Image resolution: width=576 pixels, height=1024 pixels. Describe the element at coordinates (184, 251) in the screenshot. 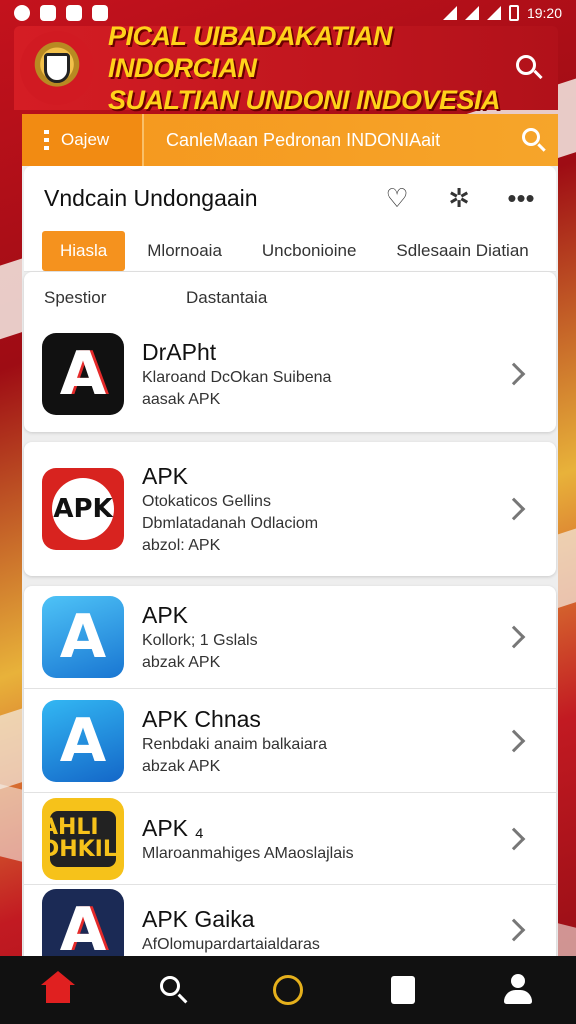

I see `tab-mlornoaia: Mlornoaia` at that location.